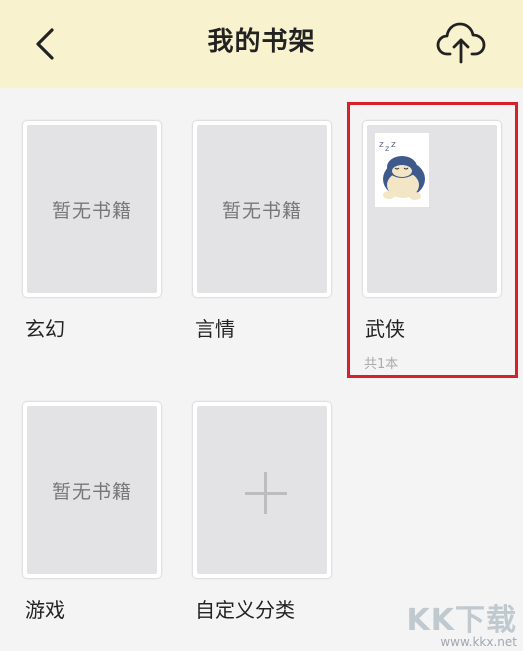 This screenshot has width=523, height=651. I want to click on category-label: 自定义分类, so click(245, 608).